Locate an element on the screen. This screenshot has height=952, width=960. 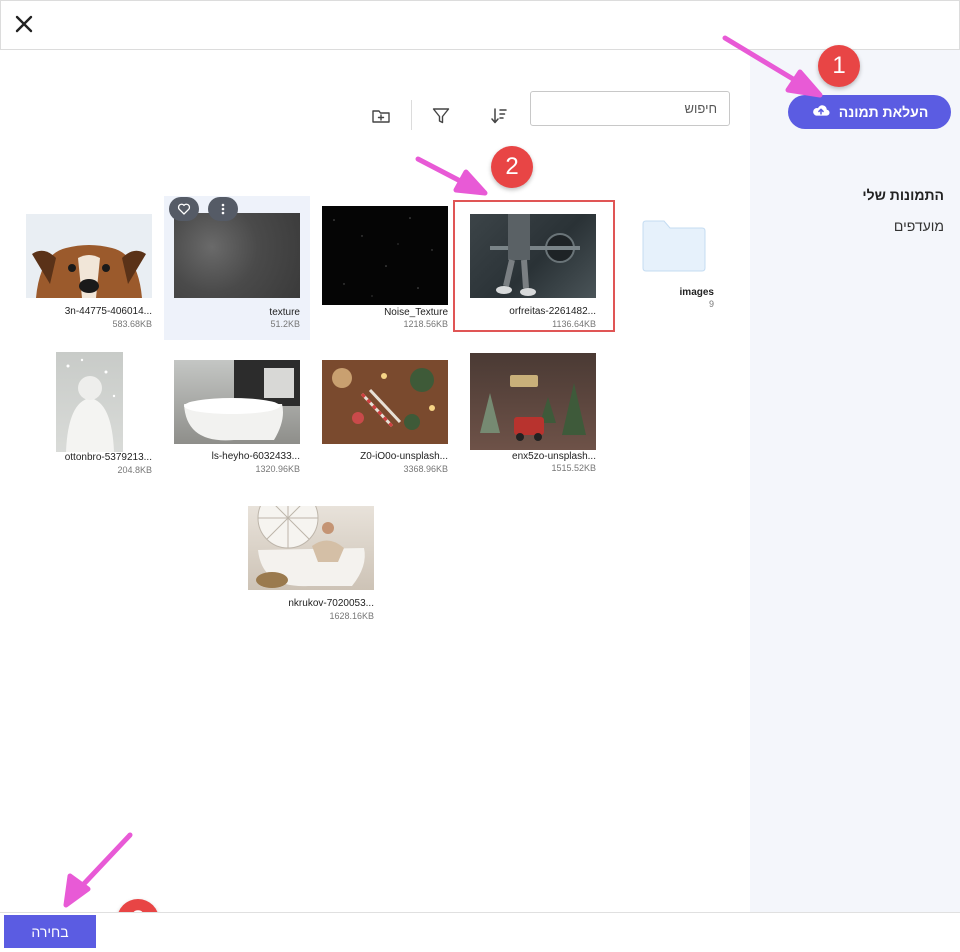
dialog-footer is located at coordinates (480, 932).